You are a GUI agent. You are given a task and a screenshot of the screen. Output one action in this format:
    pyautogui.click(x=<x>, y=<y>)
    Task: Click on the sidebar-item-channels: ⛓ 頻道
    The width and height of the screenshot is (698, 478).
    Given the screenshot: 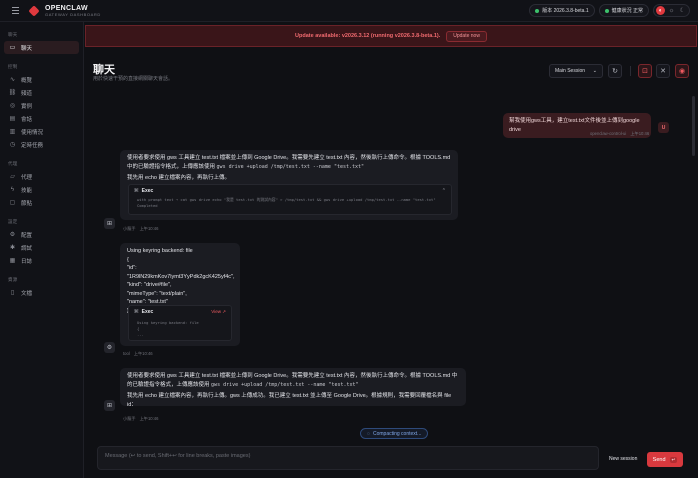 What is the action you would take?
    pyautogui.click(x=41, y=92)
    